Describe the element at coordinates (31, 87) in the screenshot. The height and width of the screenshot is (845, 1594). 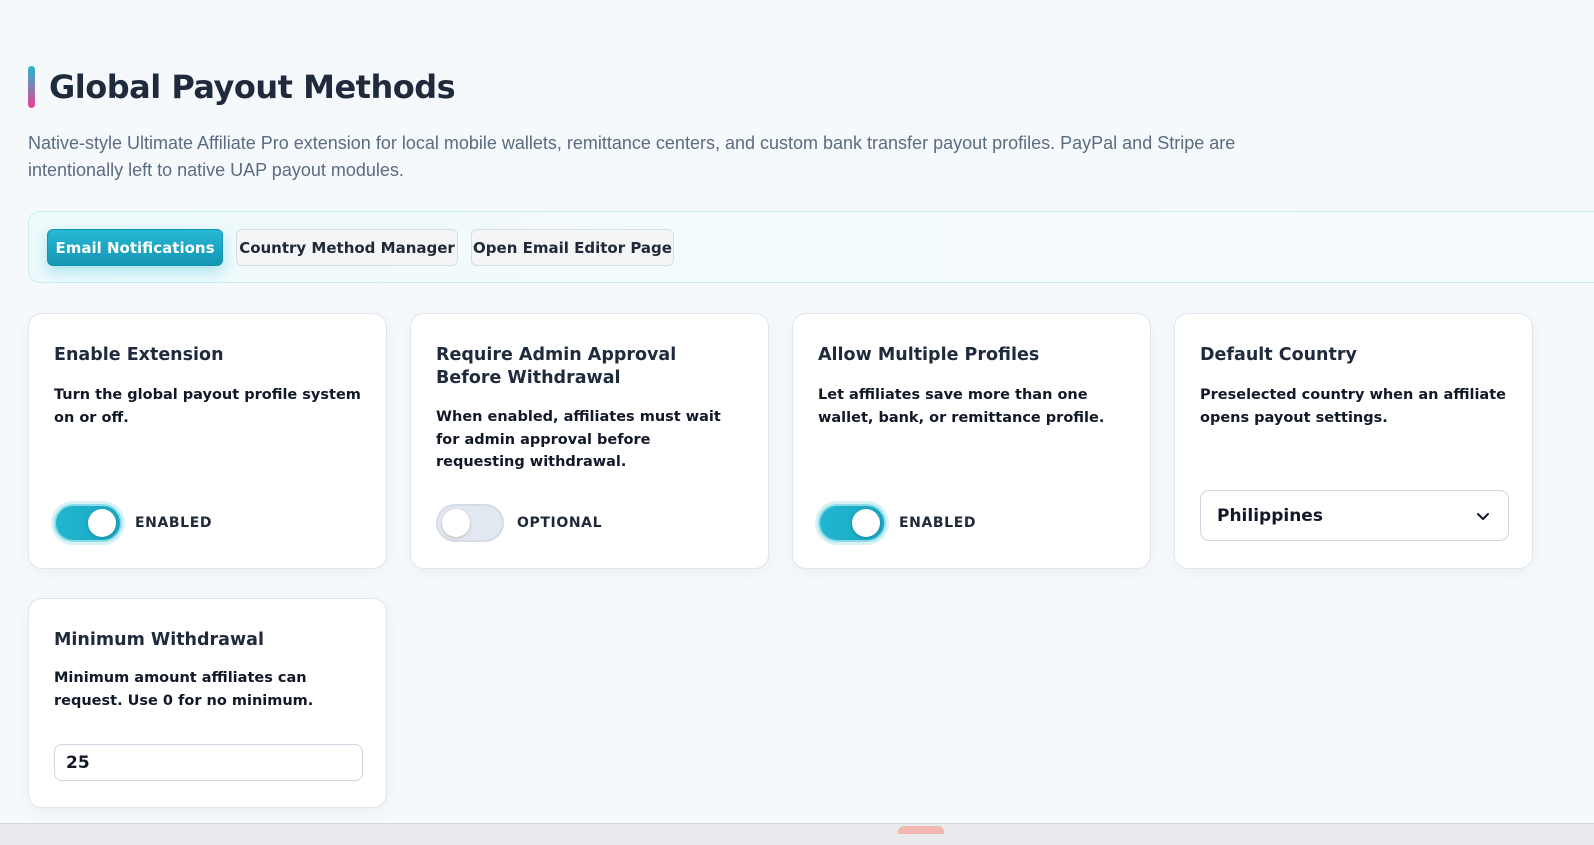
I see `title-accent-bar` at that location.